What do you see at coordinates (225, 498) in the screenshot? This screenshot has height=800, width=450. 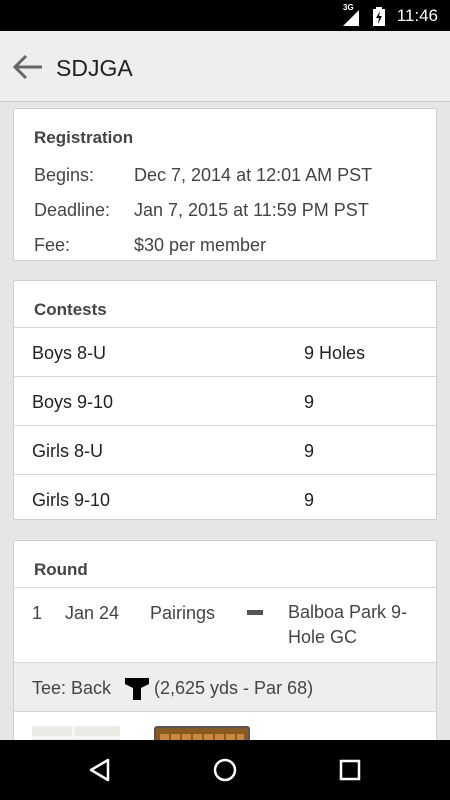 I see `contest-row: Girls 9-10 9` at bounding box center [225, 498].